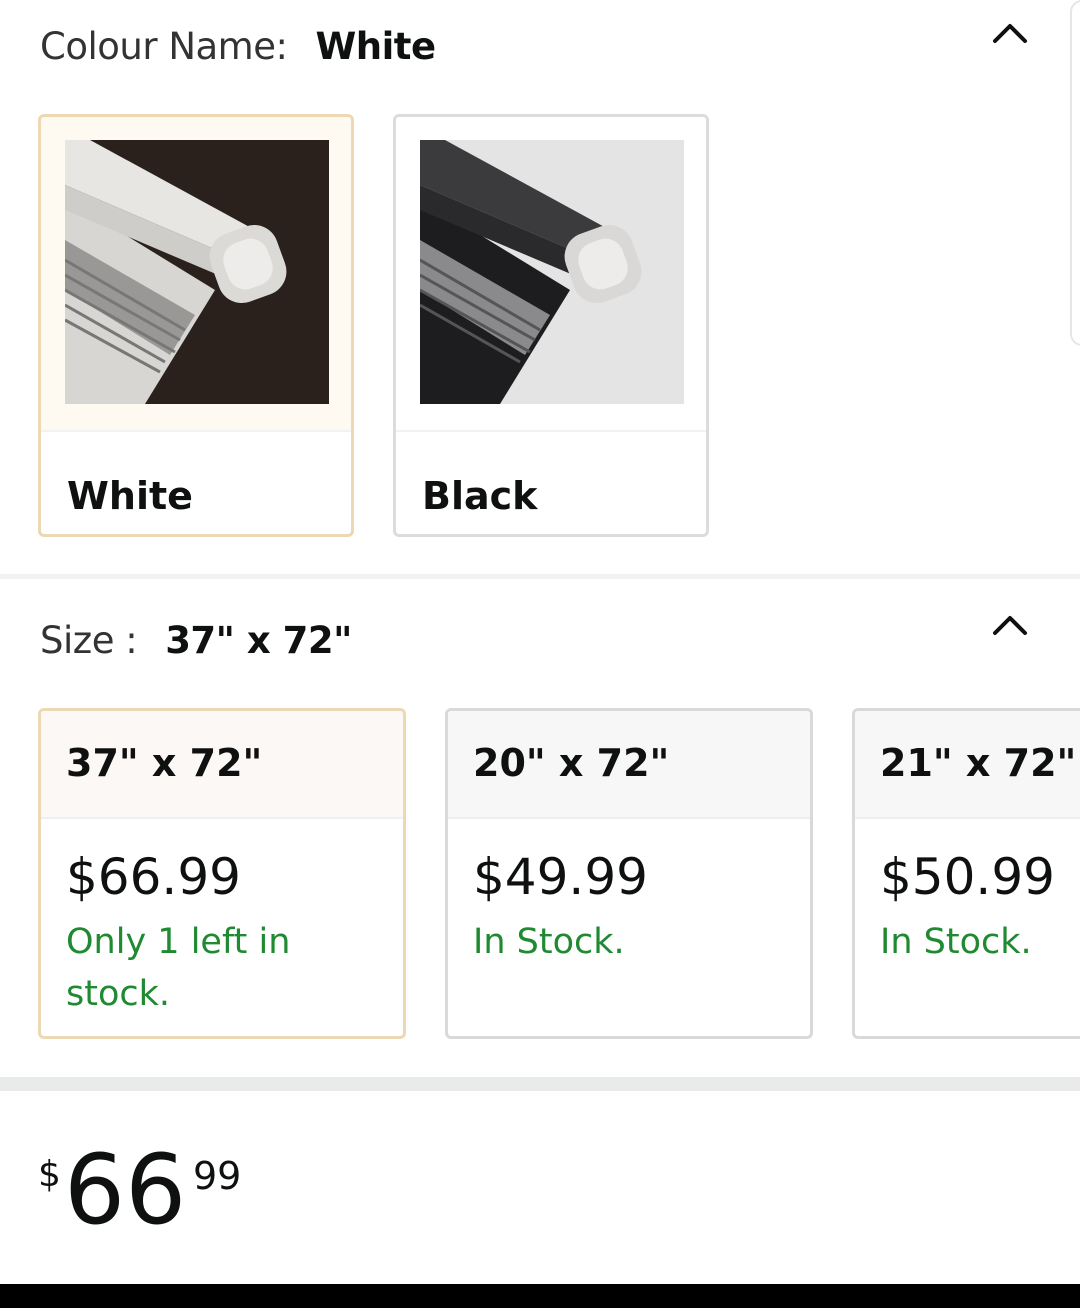  I want to click on black-blind-thumbnail, so click(552, 272).